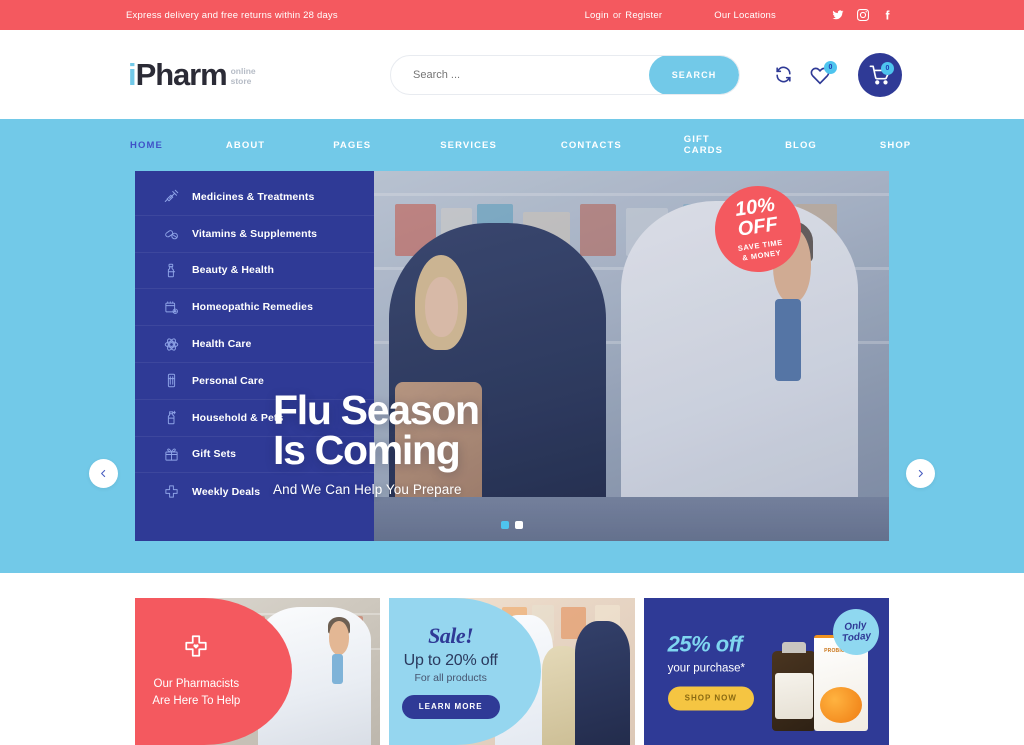  Describe the element at coordinates (758, 227) in the screenshot. I see `discount-off-label: OFF` at that location.